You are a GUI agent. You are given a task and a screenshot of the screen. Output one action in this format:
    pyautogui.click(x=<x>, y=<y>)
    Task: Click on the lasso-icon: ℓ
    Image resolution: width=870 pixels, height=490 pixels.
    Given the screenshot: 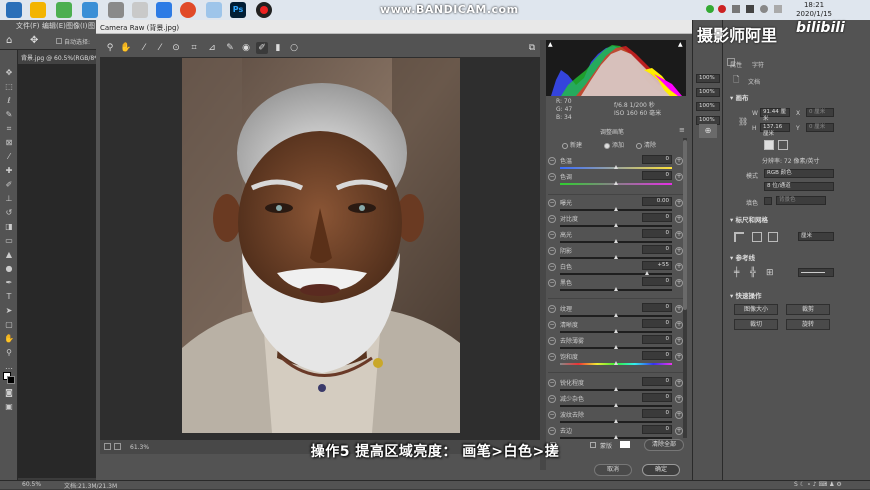 What is the action you would take?
    pyautogui.click(x=9, y=101)
    